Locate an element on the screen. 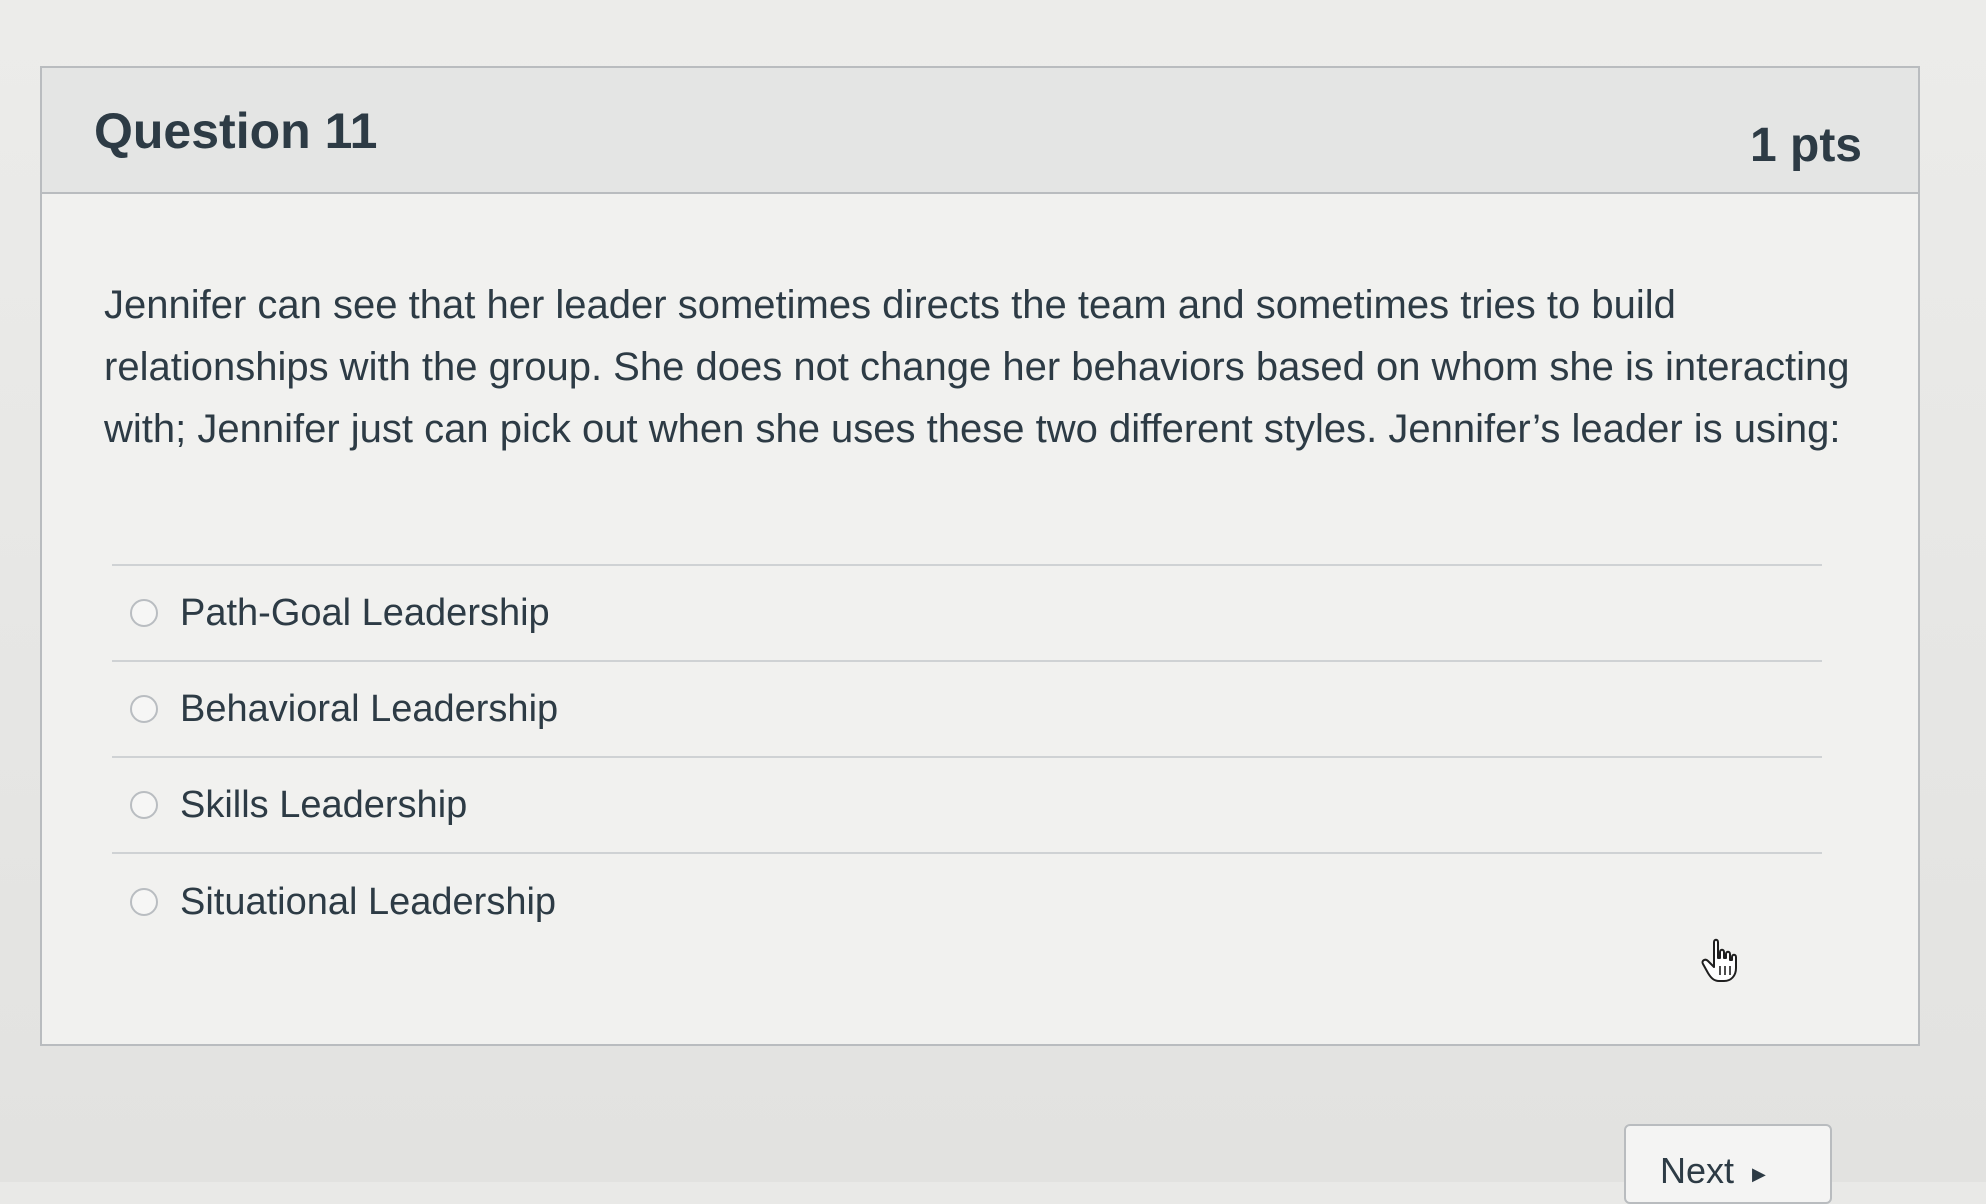 The width and height of the screenshot is (1986, 1204). next-button: Next ▶ is located at coordinates (1728, 1164).